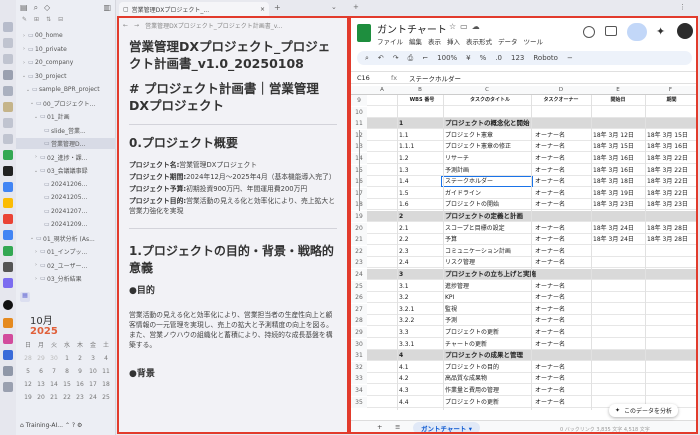 The height and width of the screenshot is (435, 700). I want to click on font-select: Roboto, so click(545, 58).